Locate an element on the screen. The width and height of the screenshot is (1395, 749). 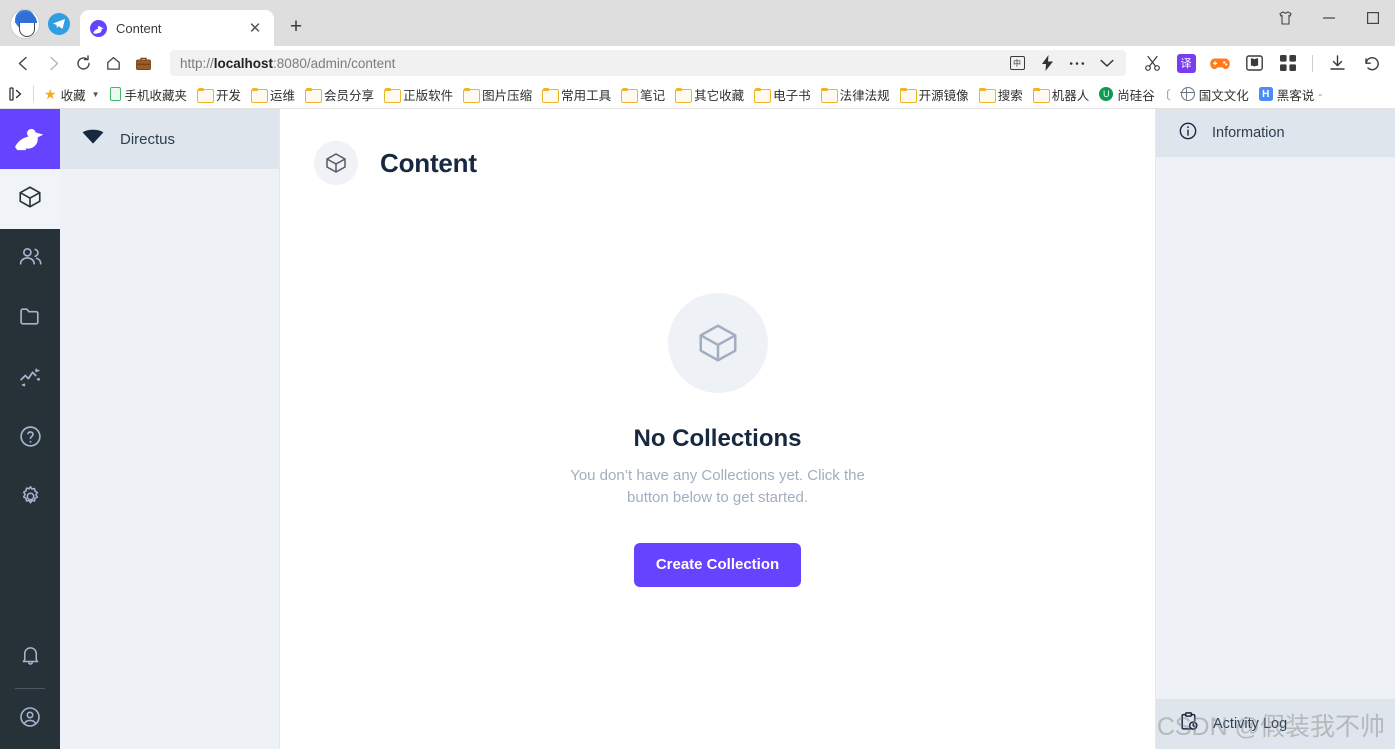
bookmark-item: 国文文化 is located at coordinates (1215, 94).